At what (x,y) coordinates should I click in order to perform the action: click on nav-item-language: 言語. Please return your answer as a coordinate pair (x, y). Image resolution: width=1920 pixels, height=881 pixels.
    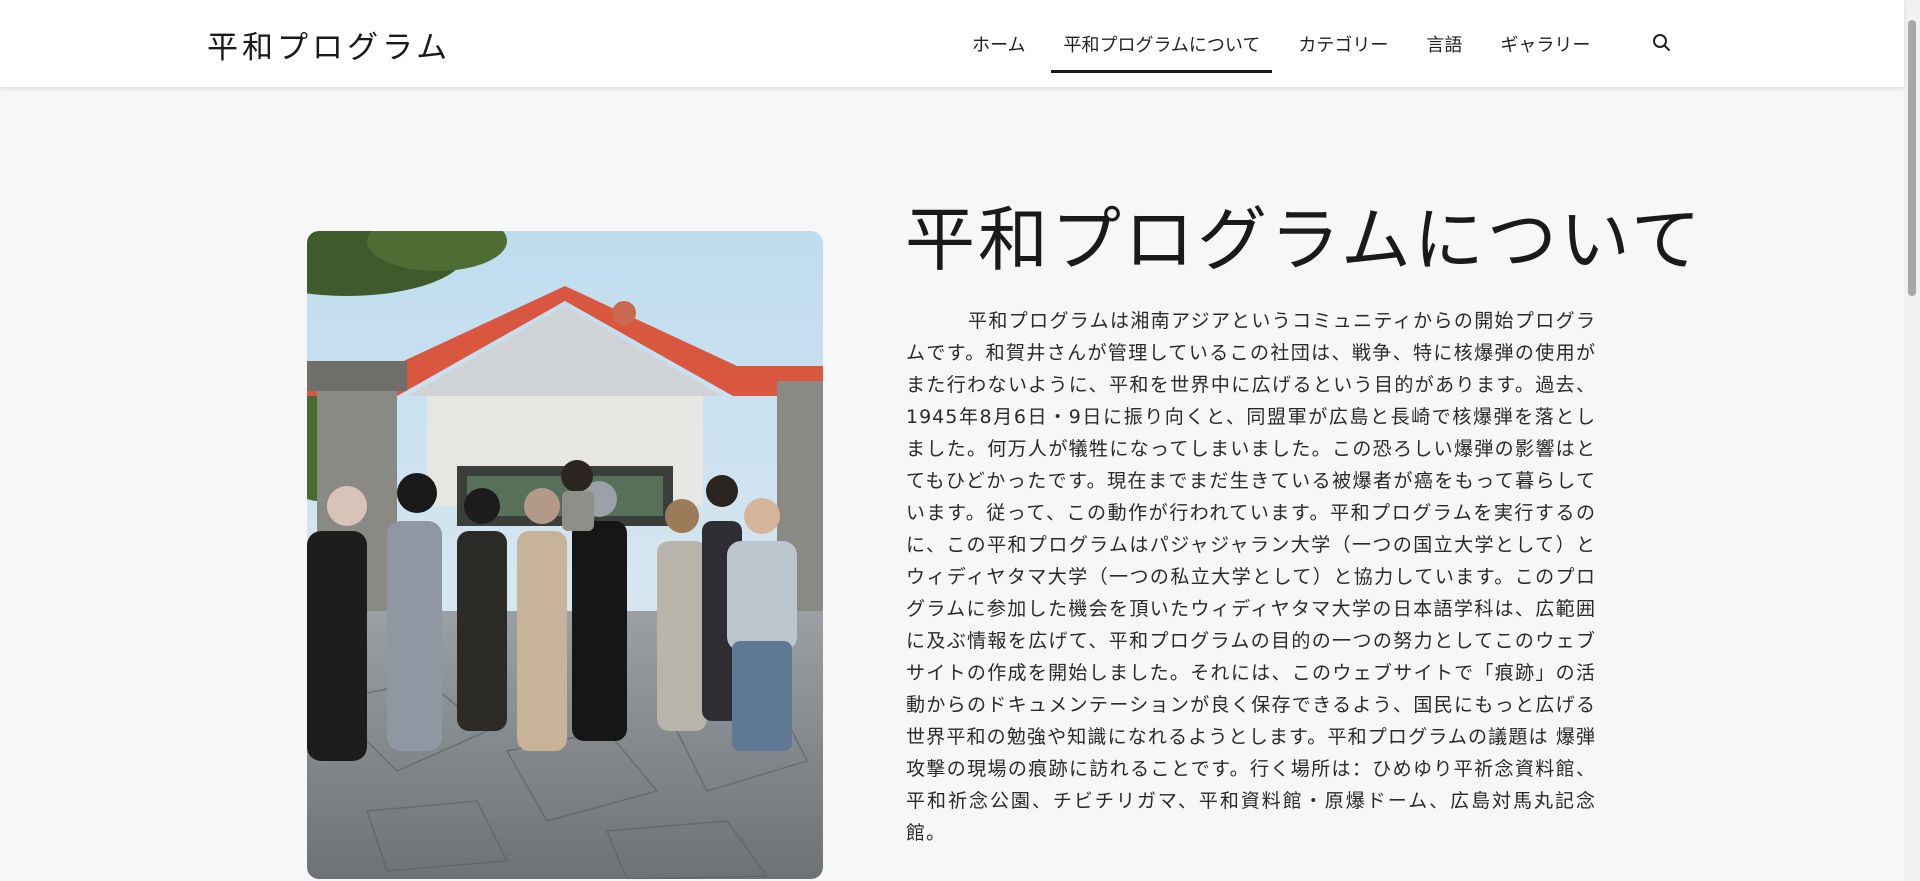
    Looking at the image, I should click on (1444, 43).